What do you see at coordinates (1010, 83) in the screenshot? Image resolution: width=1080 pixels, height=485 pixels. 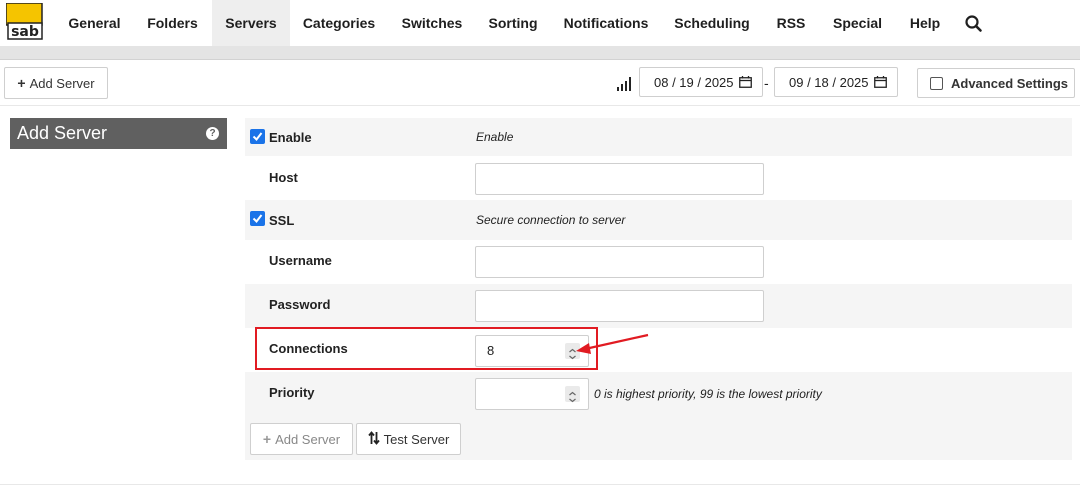 I see `advanced-settings-label: Advanced Settings` at bounding box center [1010, 83].